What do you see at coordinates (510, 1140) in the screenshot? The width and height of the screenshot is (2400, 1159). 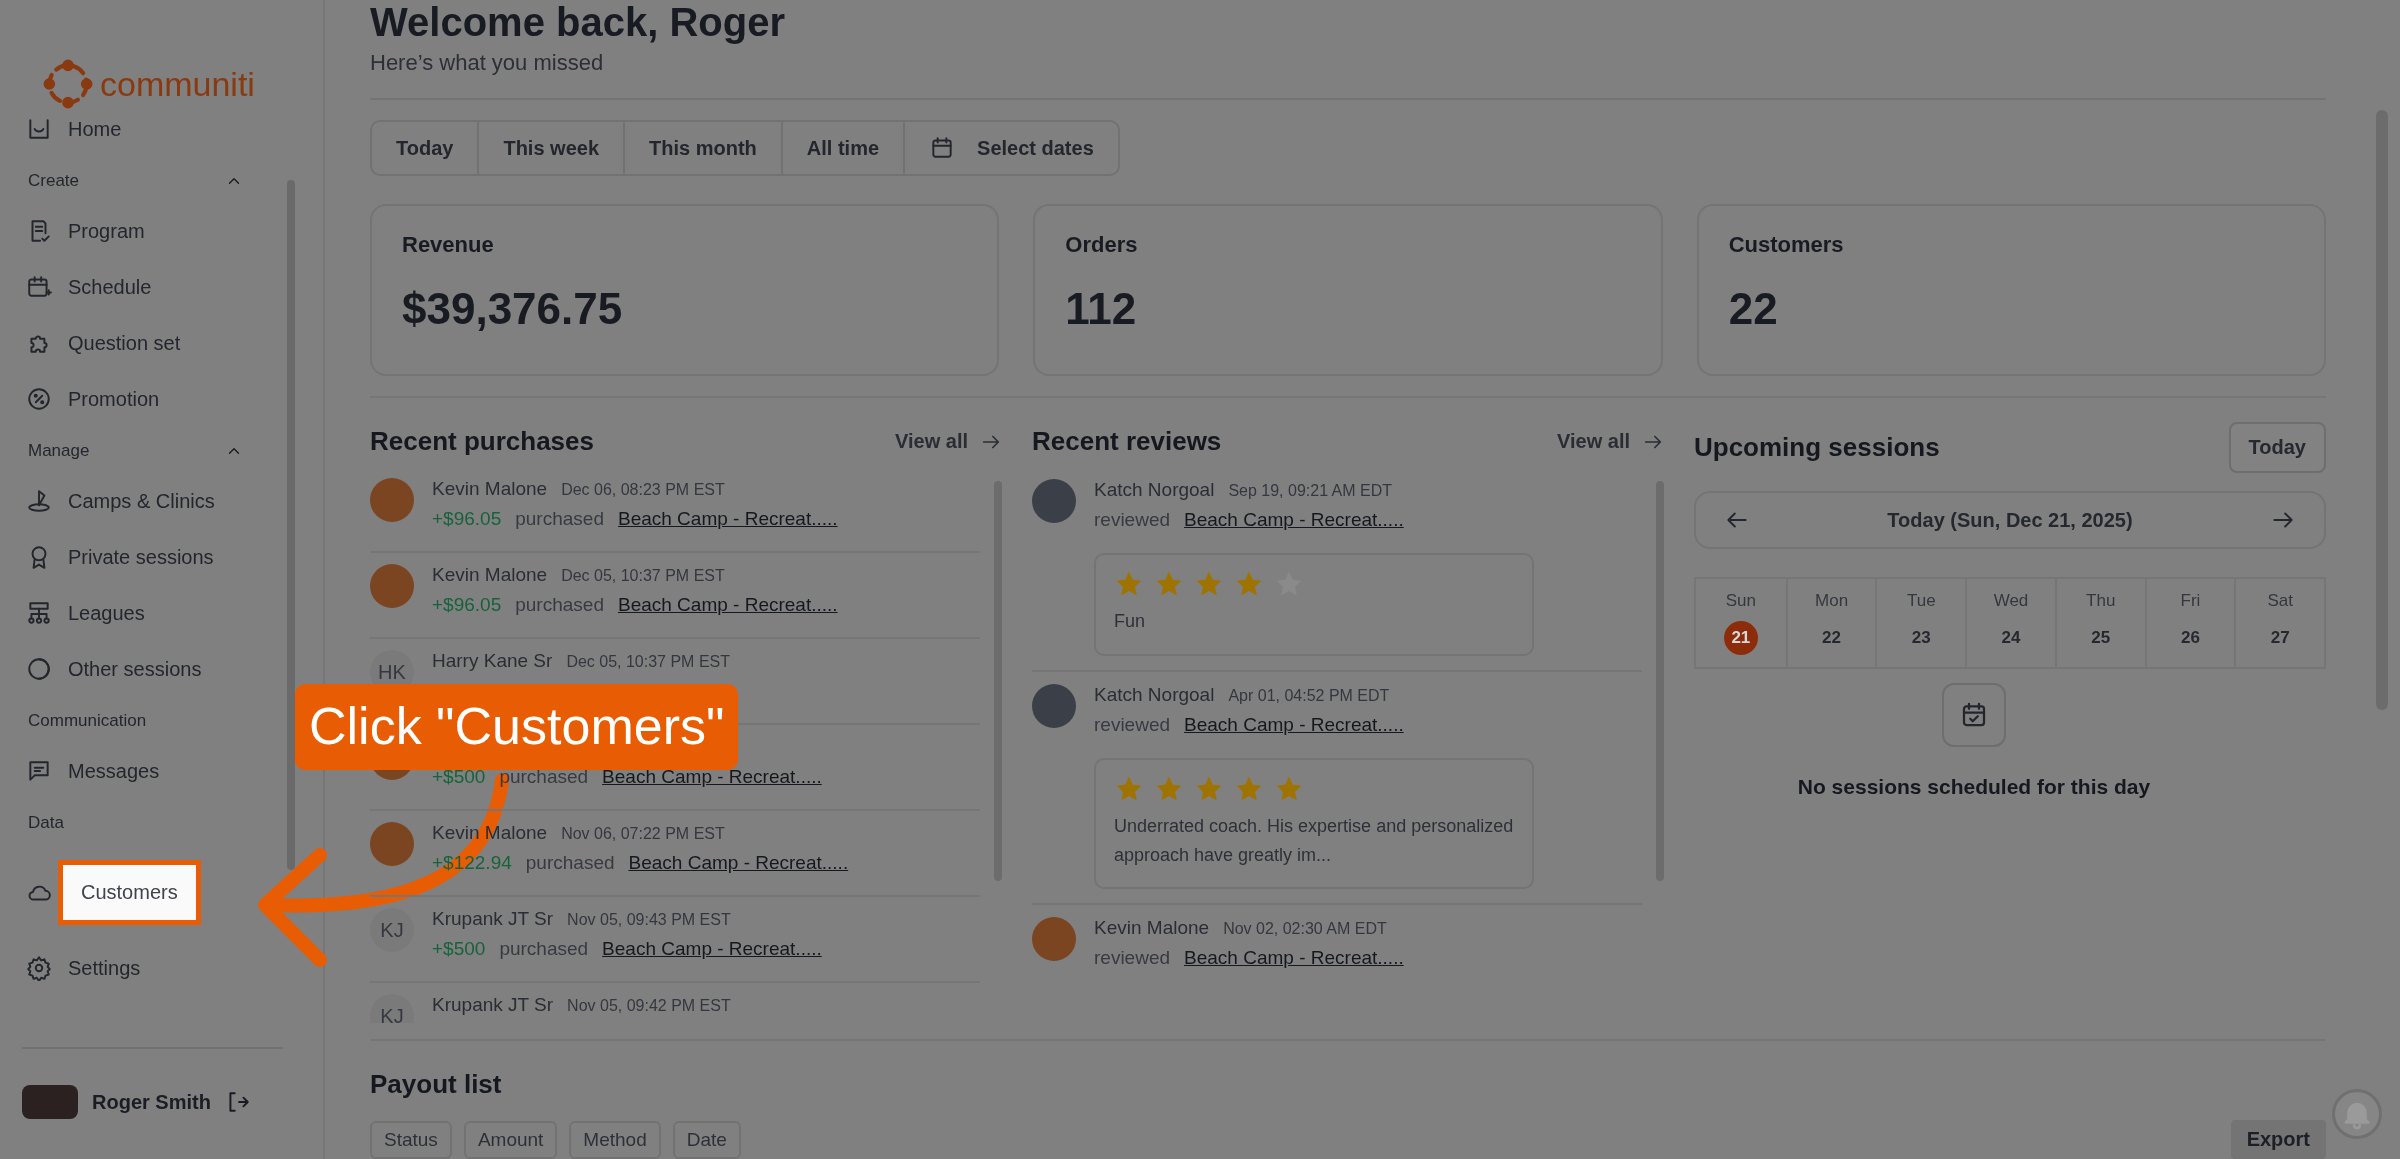 I see `filter-chip: Amount` at bounding box center [510, 1140].